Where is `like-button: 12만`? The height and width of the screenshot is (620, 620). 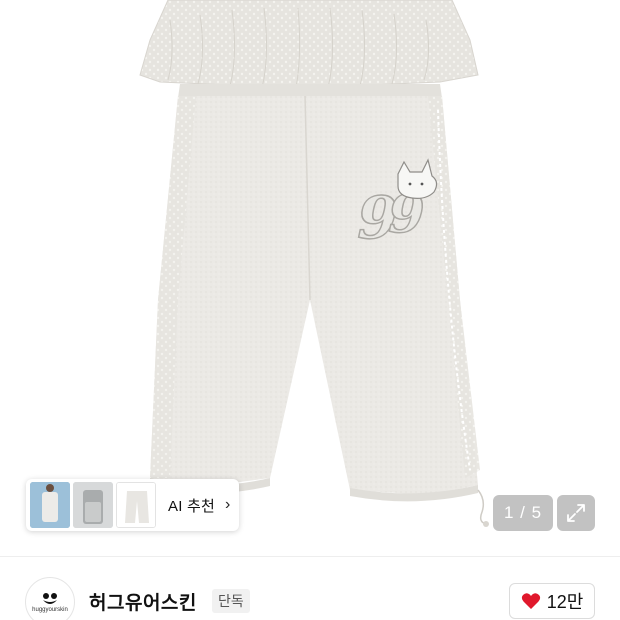 like-button: 12만 is located at coordinates (552, 601).